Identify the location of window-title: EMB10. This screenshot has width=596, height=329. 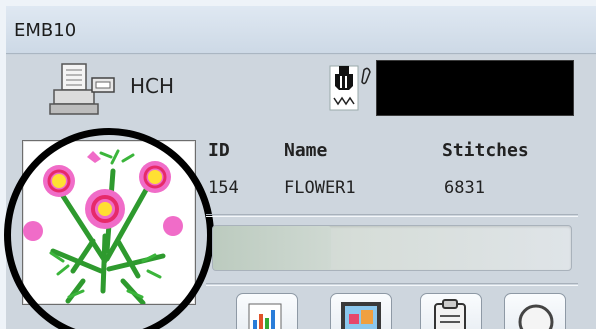
(45, 30).